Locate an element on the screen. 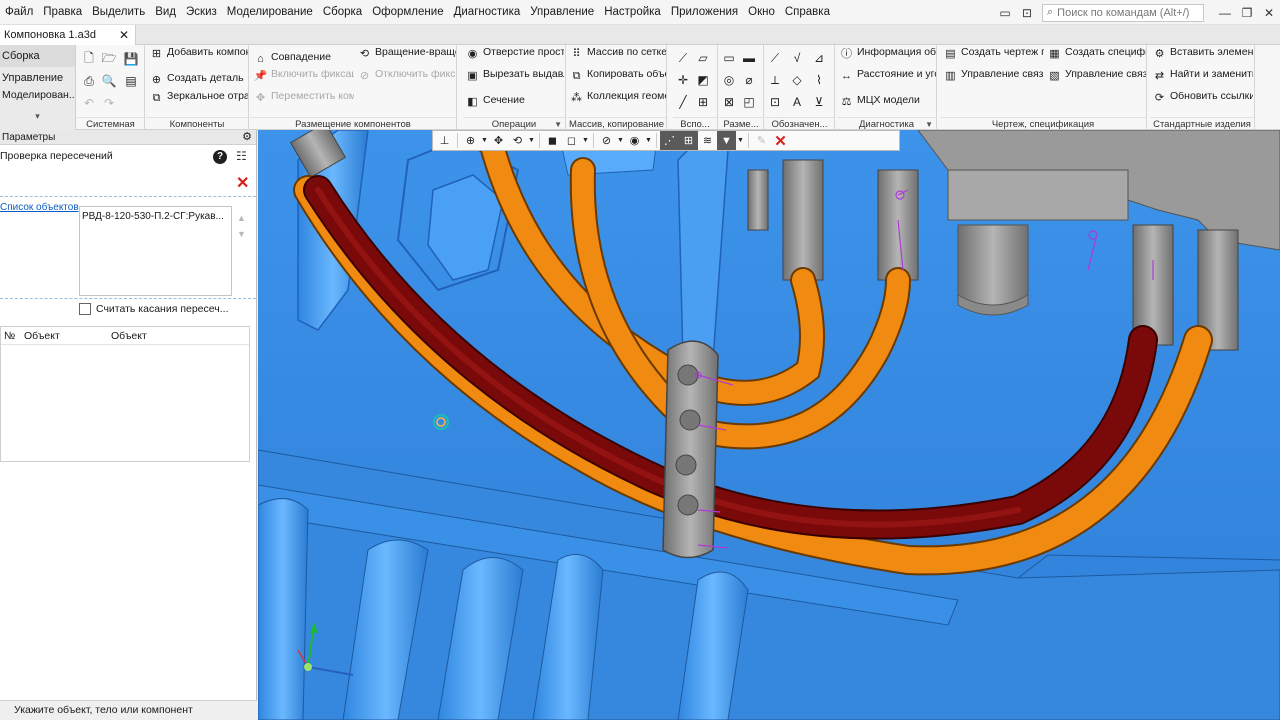 This screenshot has width=1280, height=720. properties-icon: ▤ is located at coordinates (131, 81).